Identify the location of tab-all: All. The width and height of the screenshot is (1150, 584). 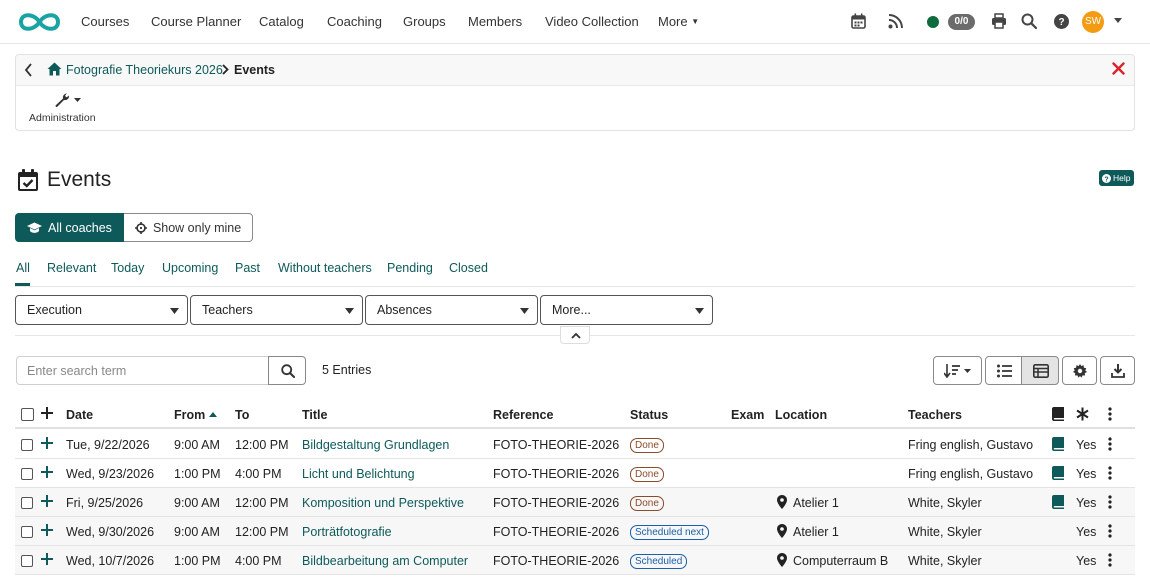
(23, 268).